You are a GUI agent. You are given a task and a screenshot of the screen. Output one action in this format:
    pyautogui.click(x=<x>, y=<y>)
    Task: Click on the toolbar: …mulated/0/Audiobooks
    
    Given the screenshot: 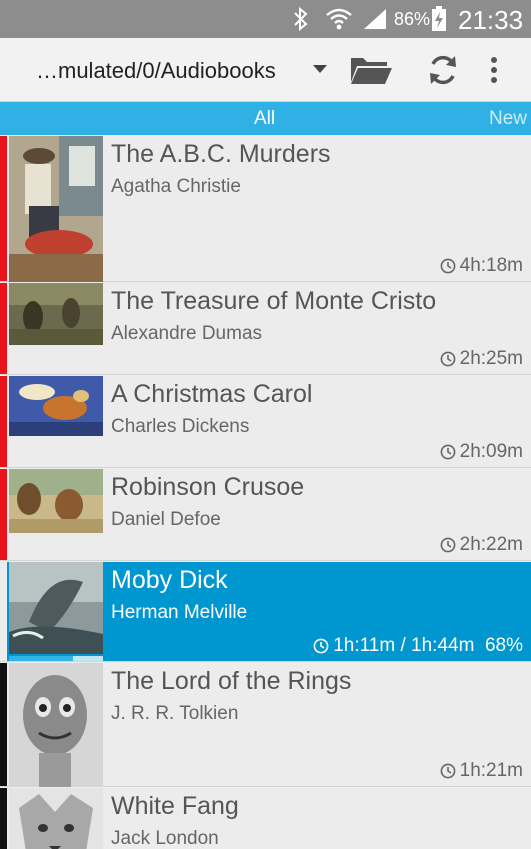 What is the action you would take?
    pyautogui.click(x=265, y=70)
    